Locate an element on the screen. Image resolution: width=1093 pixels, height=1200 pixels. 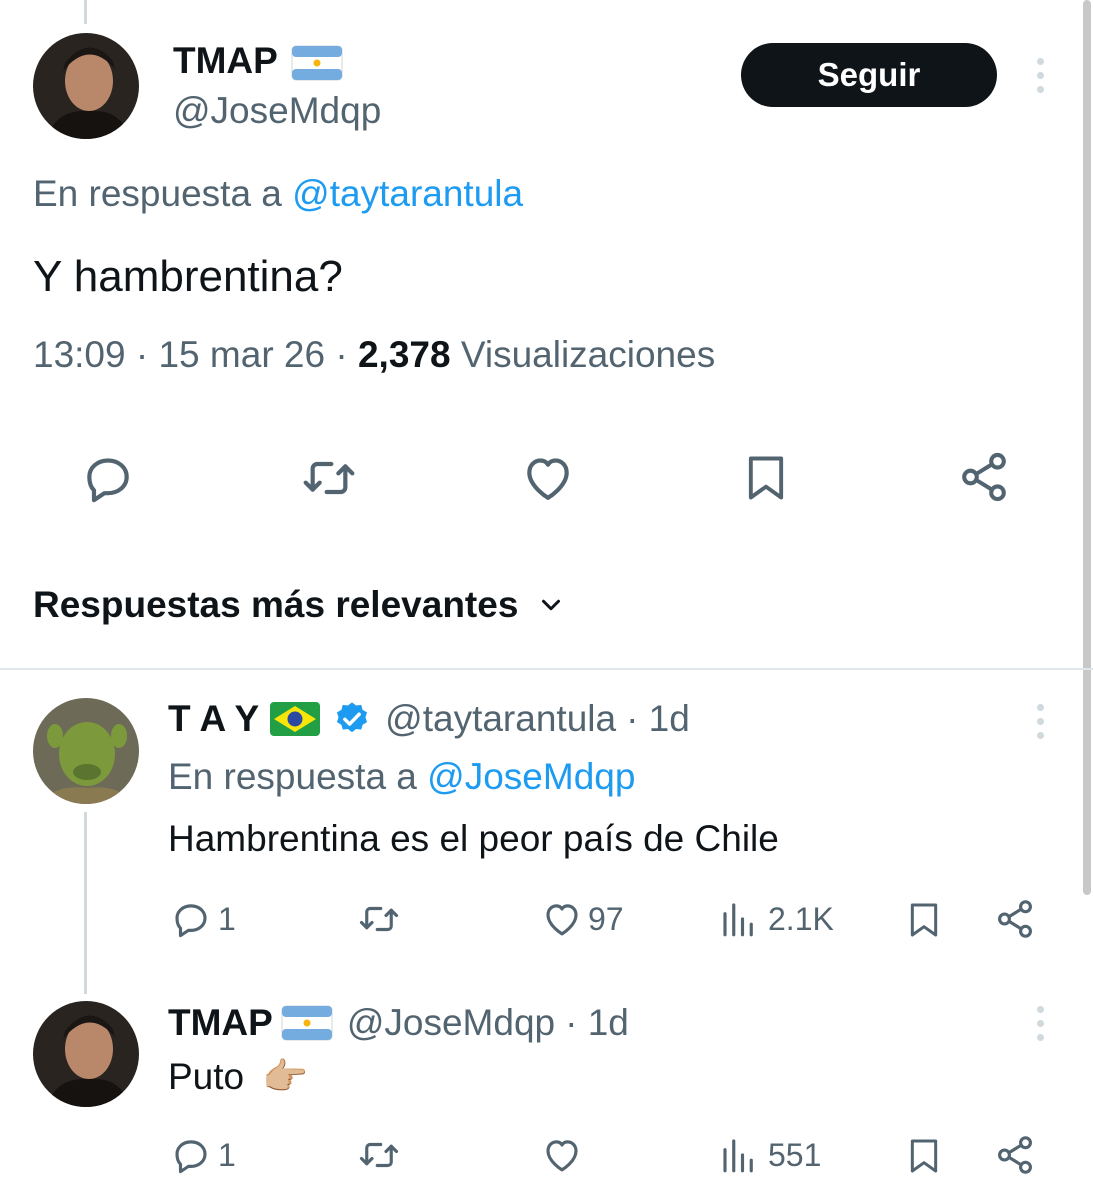
reply-to-link: @JoseMdqp is located at coordinates (531, 776).